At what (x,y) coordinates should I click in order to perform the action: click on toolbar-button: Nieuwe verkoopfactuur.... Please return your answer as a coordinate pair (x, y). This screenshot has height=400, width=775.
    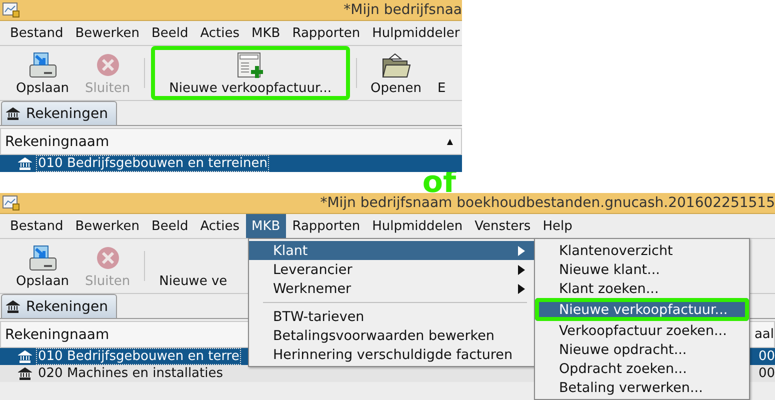
    Looking at the image, I should click on (250, 73).